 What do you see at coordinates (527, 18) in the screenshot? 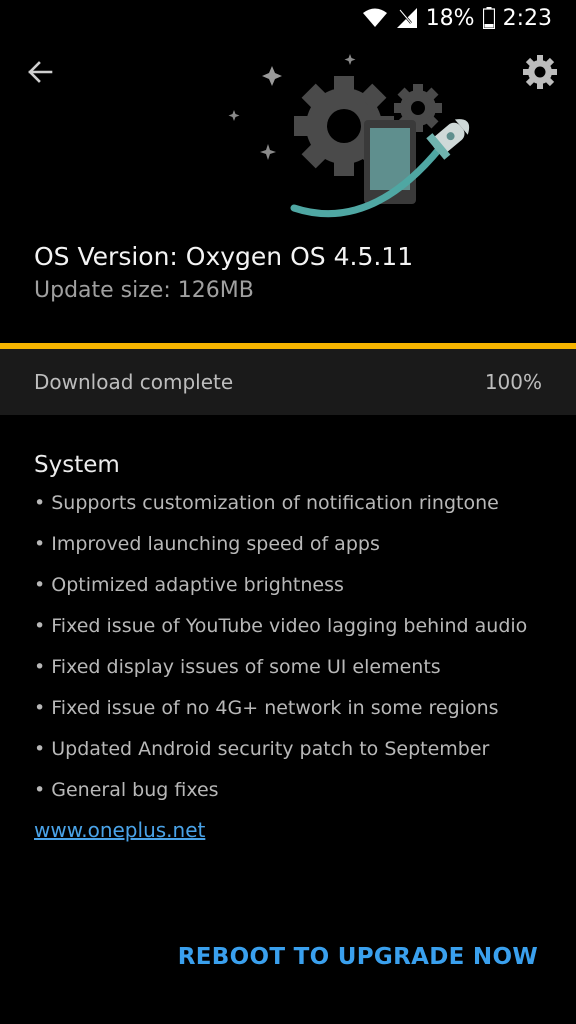
I see `clock: 2:23` at bounding box center [527, 18].